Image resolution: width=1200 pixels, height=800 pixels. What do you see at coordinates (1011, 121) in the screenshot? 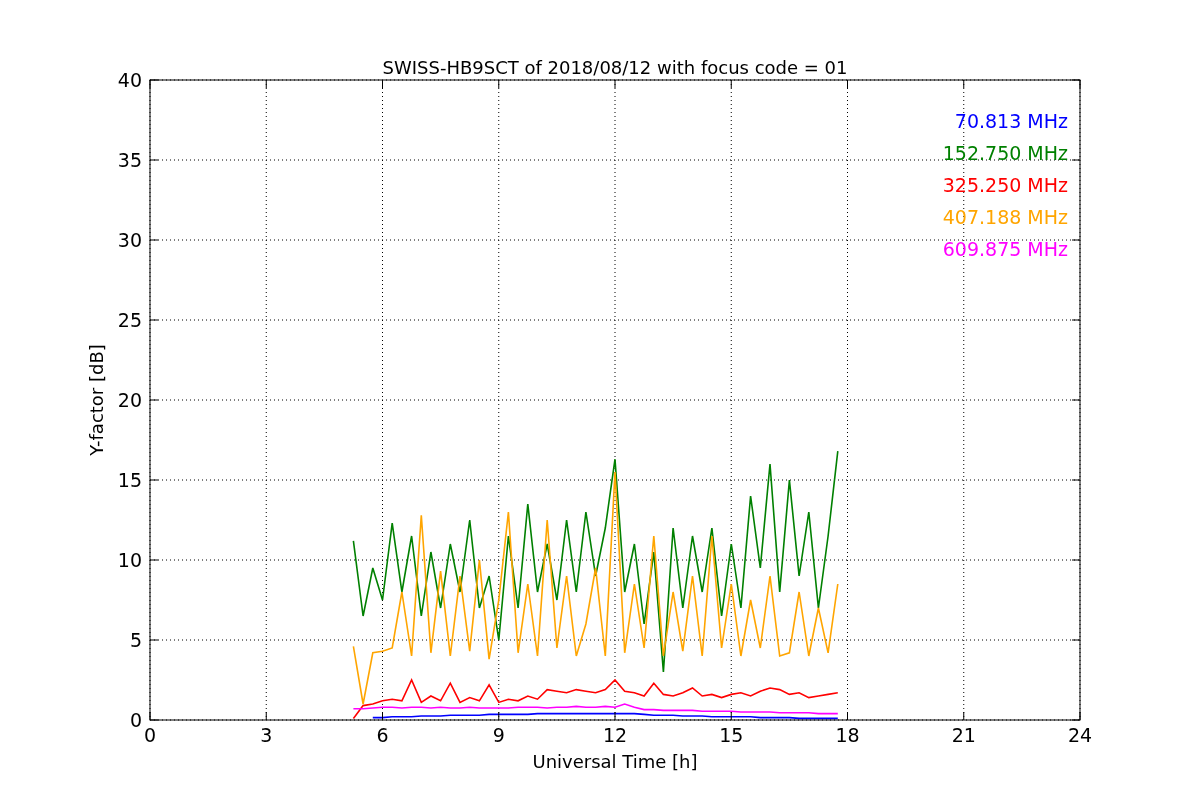
I see `legend-entry: 70.813 MHz` at bounding box center [1011, 121].